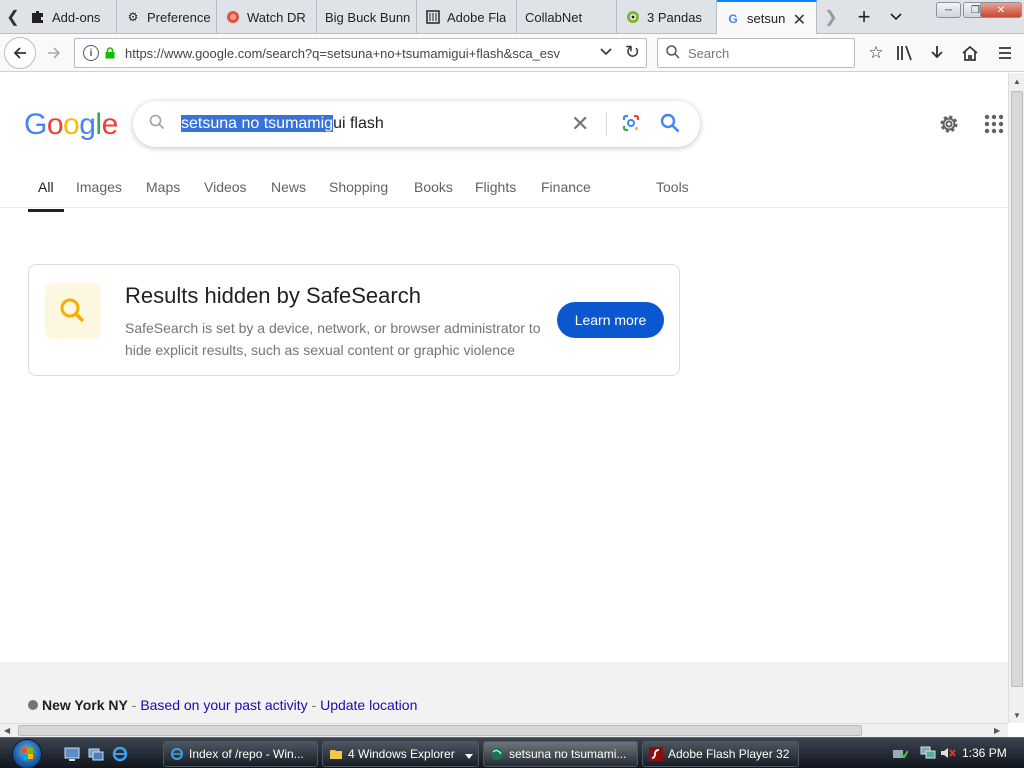 This screenshot has width=1024, height=768. I want to click on network-icon, so click(928, 755).